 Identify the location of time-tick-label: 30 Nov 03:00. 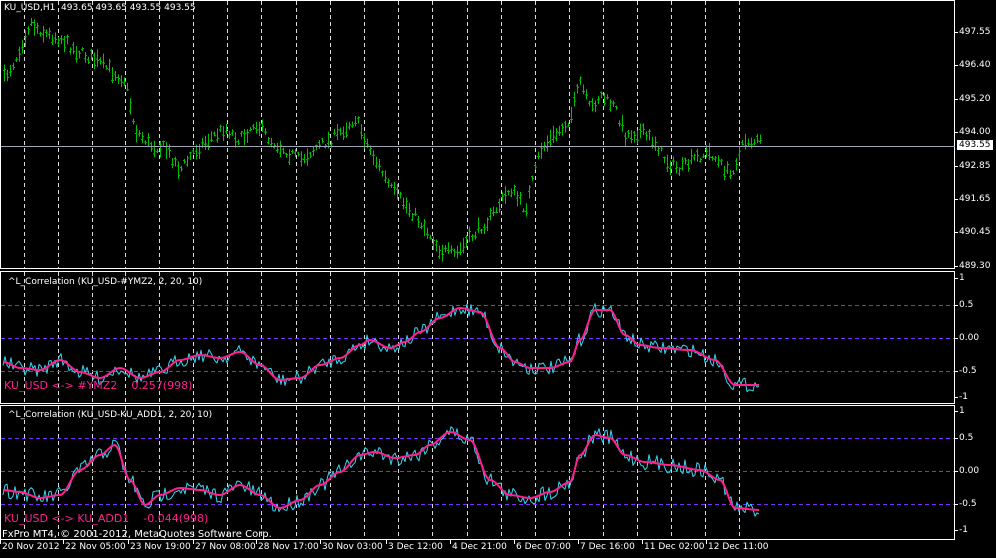
(352, 547).